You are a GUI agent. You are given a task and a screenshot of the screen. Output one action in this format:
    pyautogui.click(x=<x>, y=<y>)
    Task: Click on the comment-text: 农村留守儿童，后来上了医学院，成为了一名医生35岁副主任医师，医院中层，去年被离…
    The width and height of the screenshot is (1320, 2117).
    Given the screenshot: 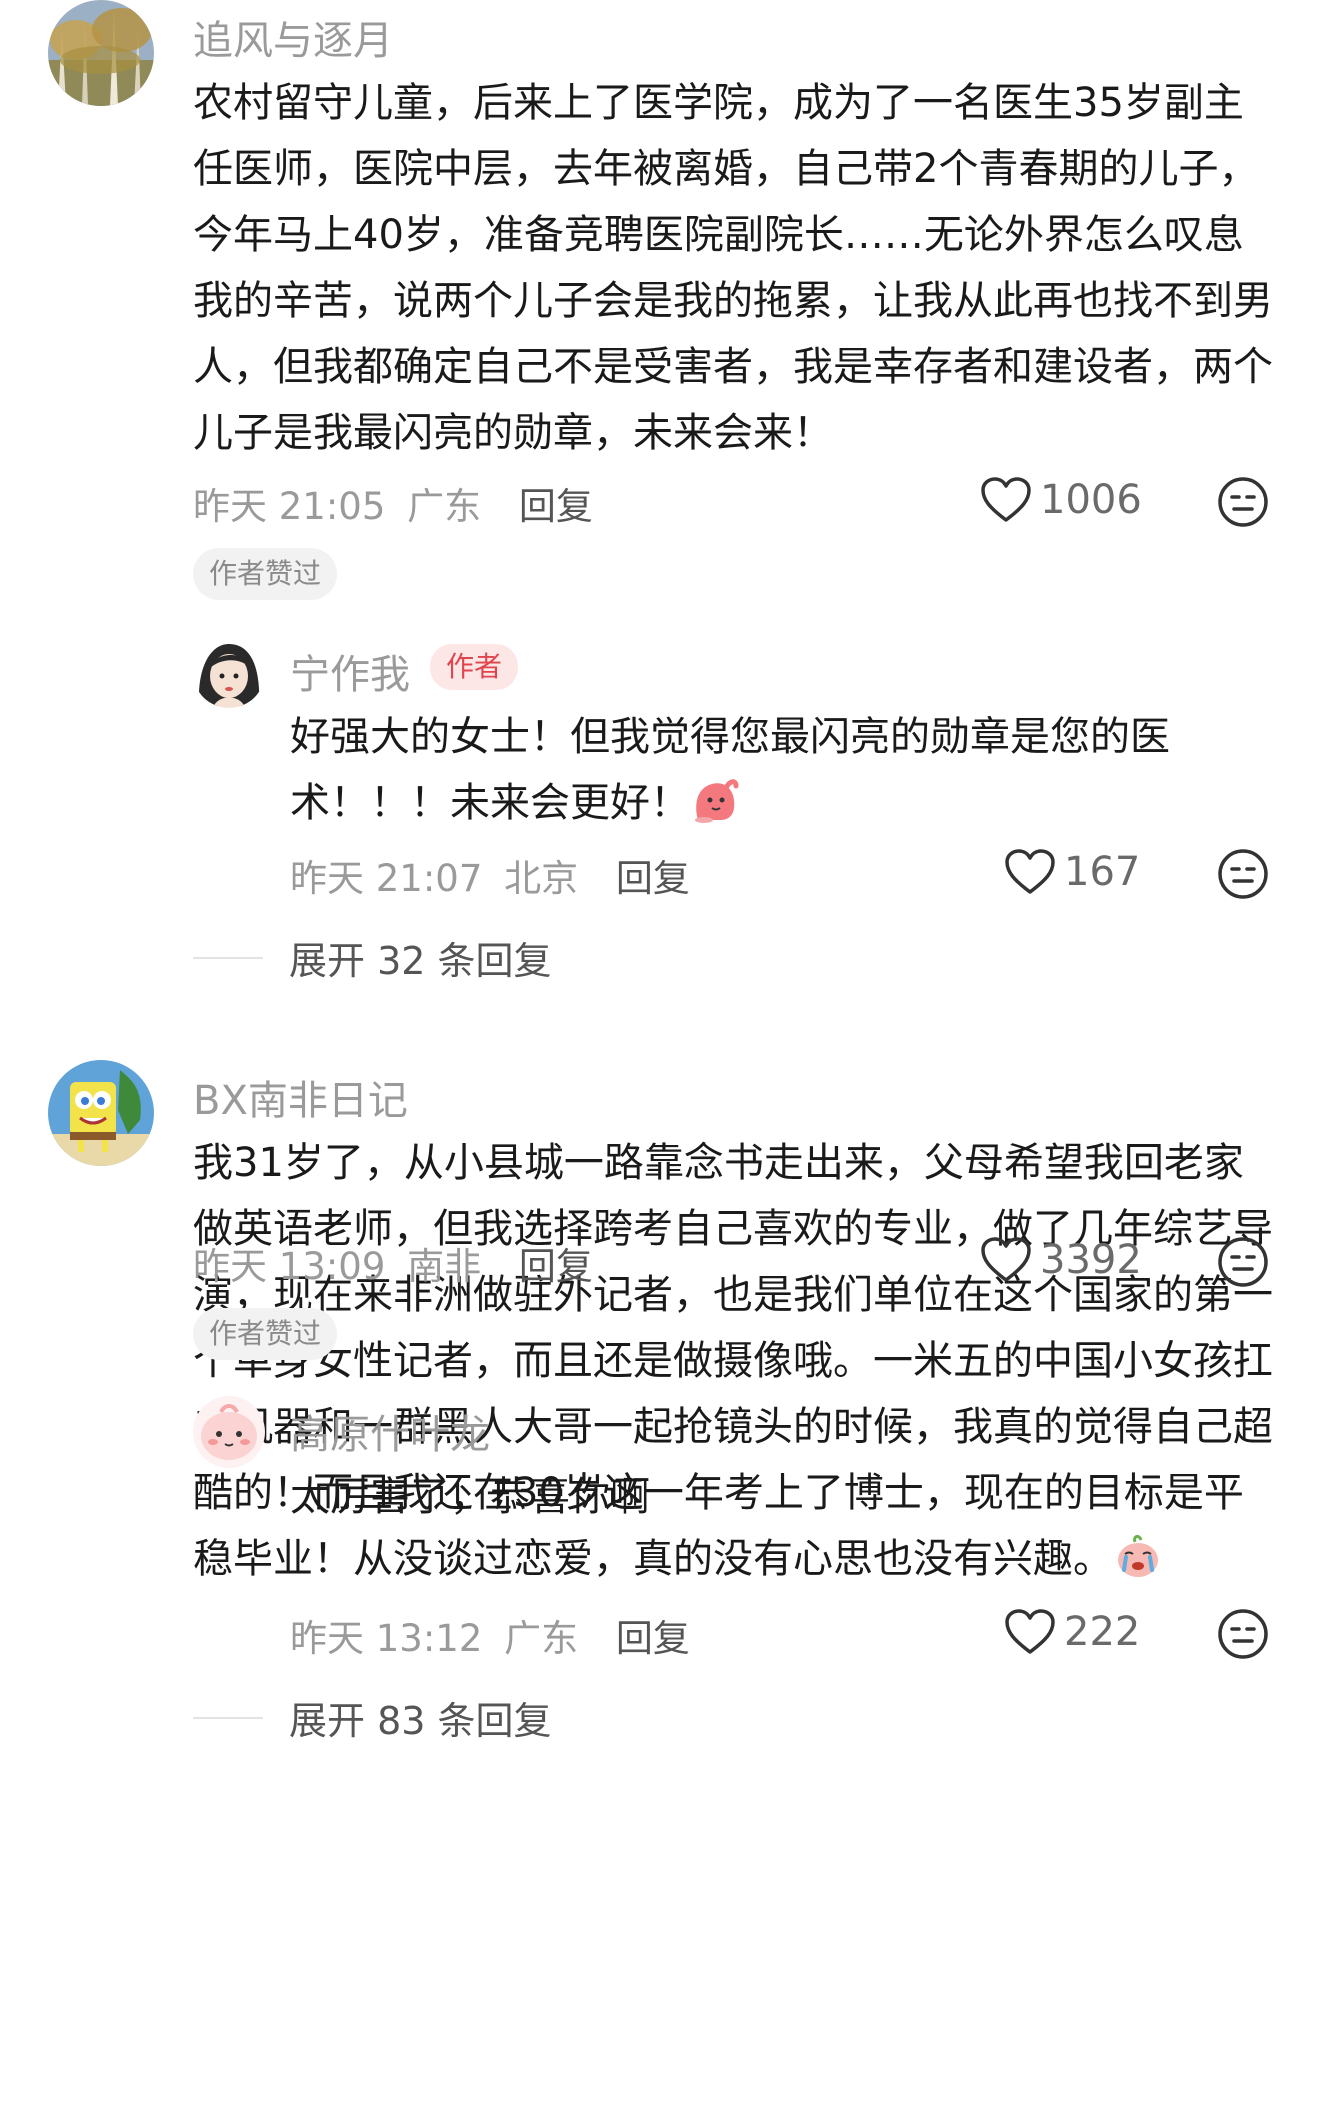 What is the action you would take?
    pyautogui.click(x=733, y=268)
    